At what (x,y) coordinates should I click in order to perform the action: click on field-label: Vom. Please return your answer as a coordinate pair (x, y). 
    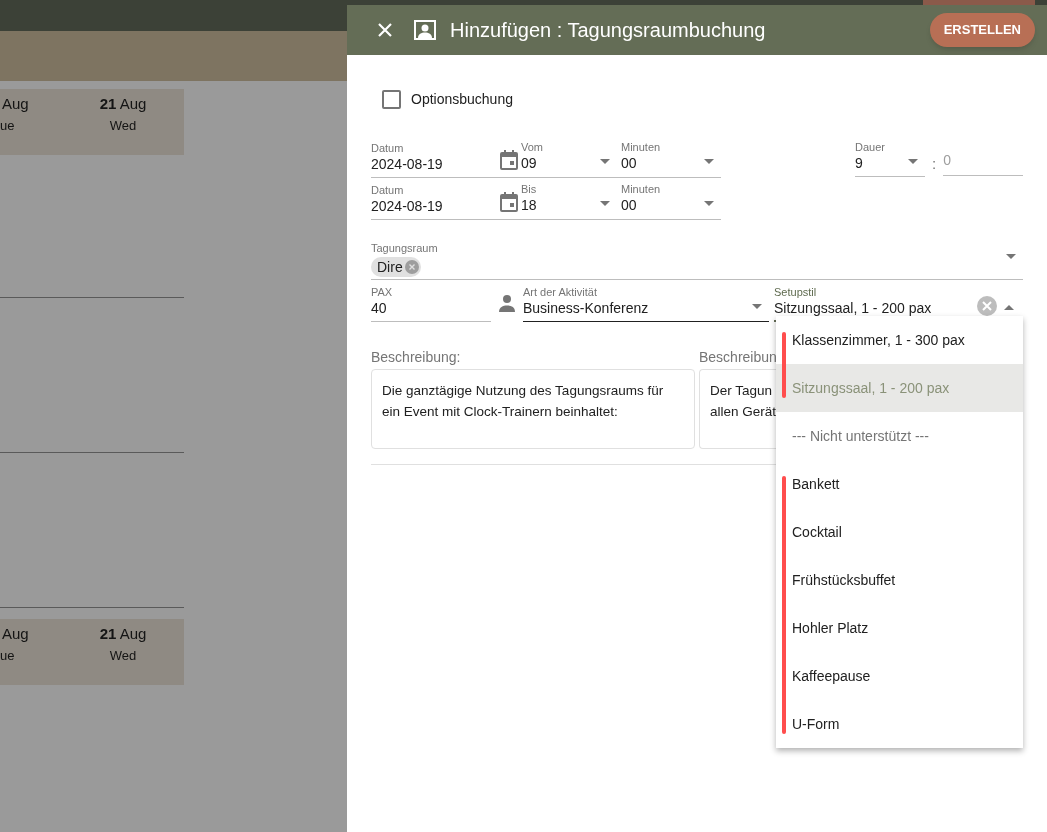
    Looking at the image, I should click on (532, 147).